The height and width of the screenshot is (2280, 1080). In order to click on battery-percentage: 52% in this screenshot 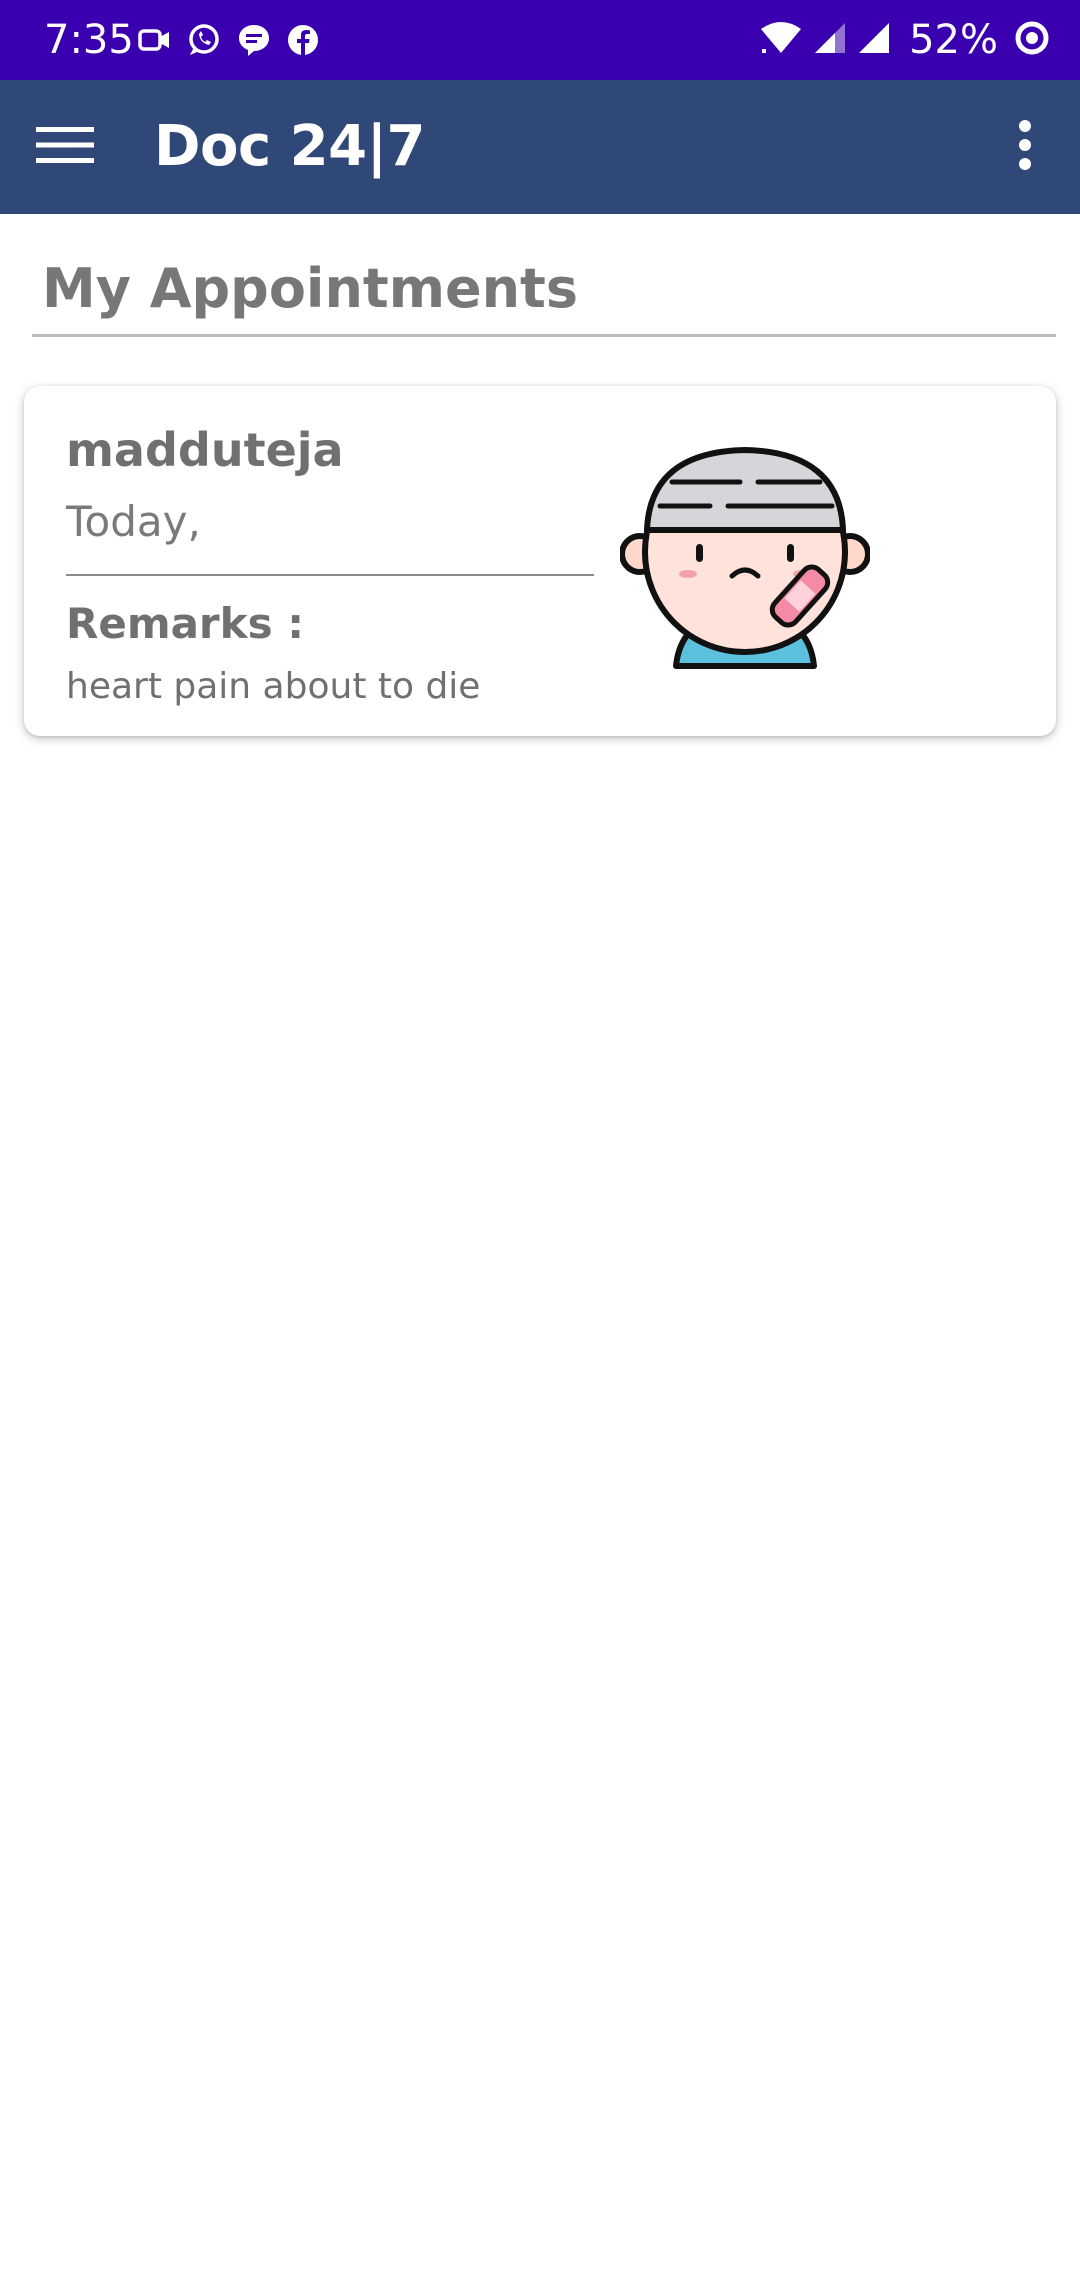, I will do `click(953, 40)`.